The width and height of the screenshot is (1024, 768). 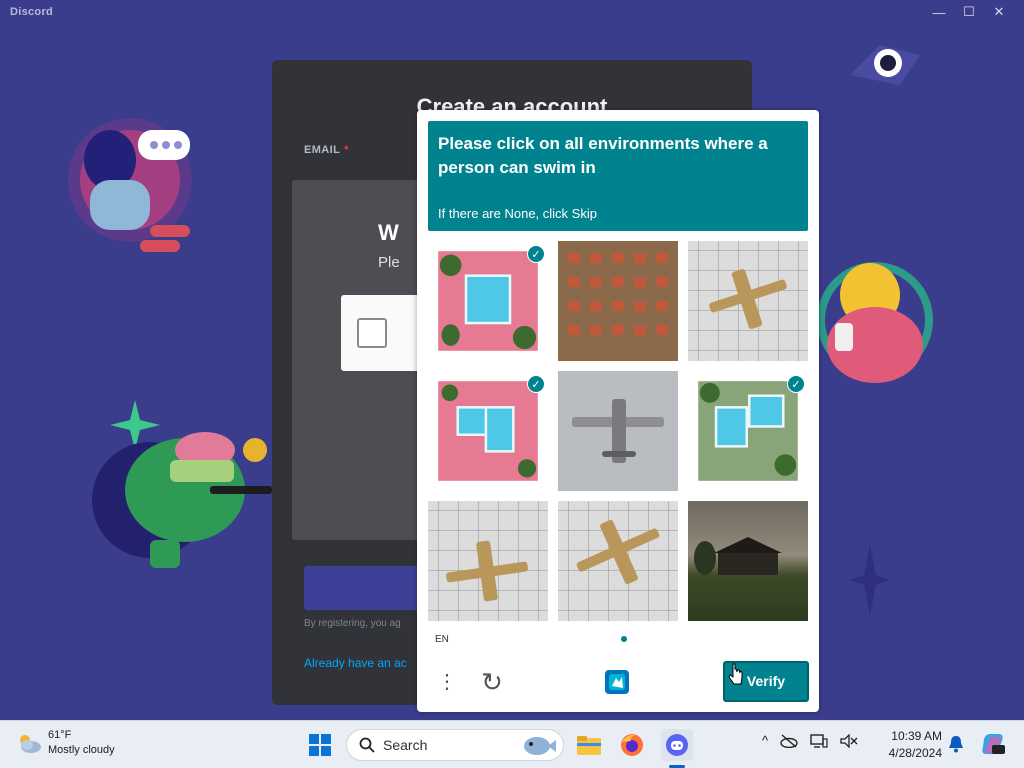 I want to click on system-tray: ^, so click(x=810, y=740).